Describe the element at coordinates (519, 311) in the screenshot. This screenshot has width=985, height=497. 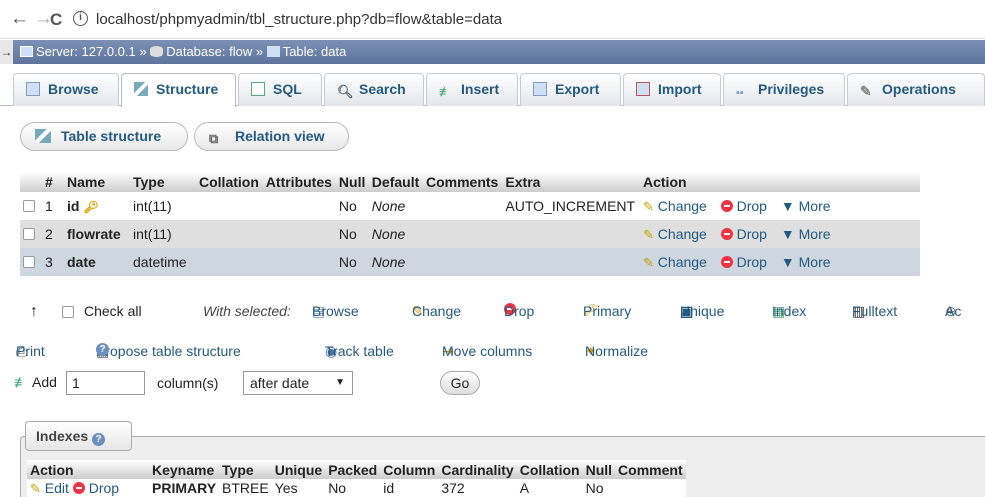
I see `bulk-drop-label: Drop` at that location.